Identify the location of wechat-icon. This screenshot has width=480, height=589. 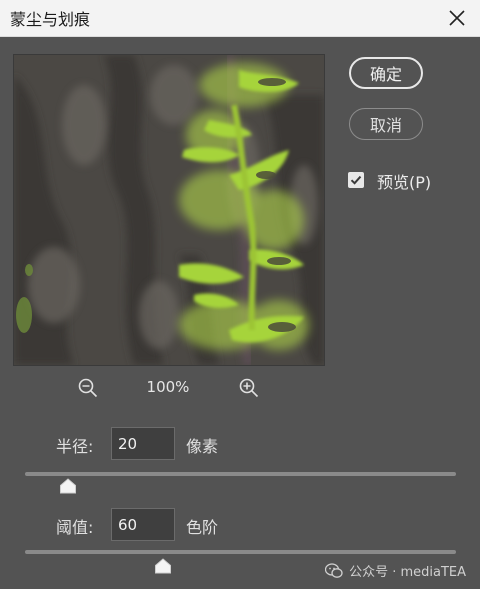
(334, 570).